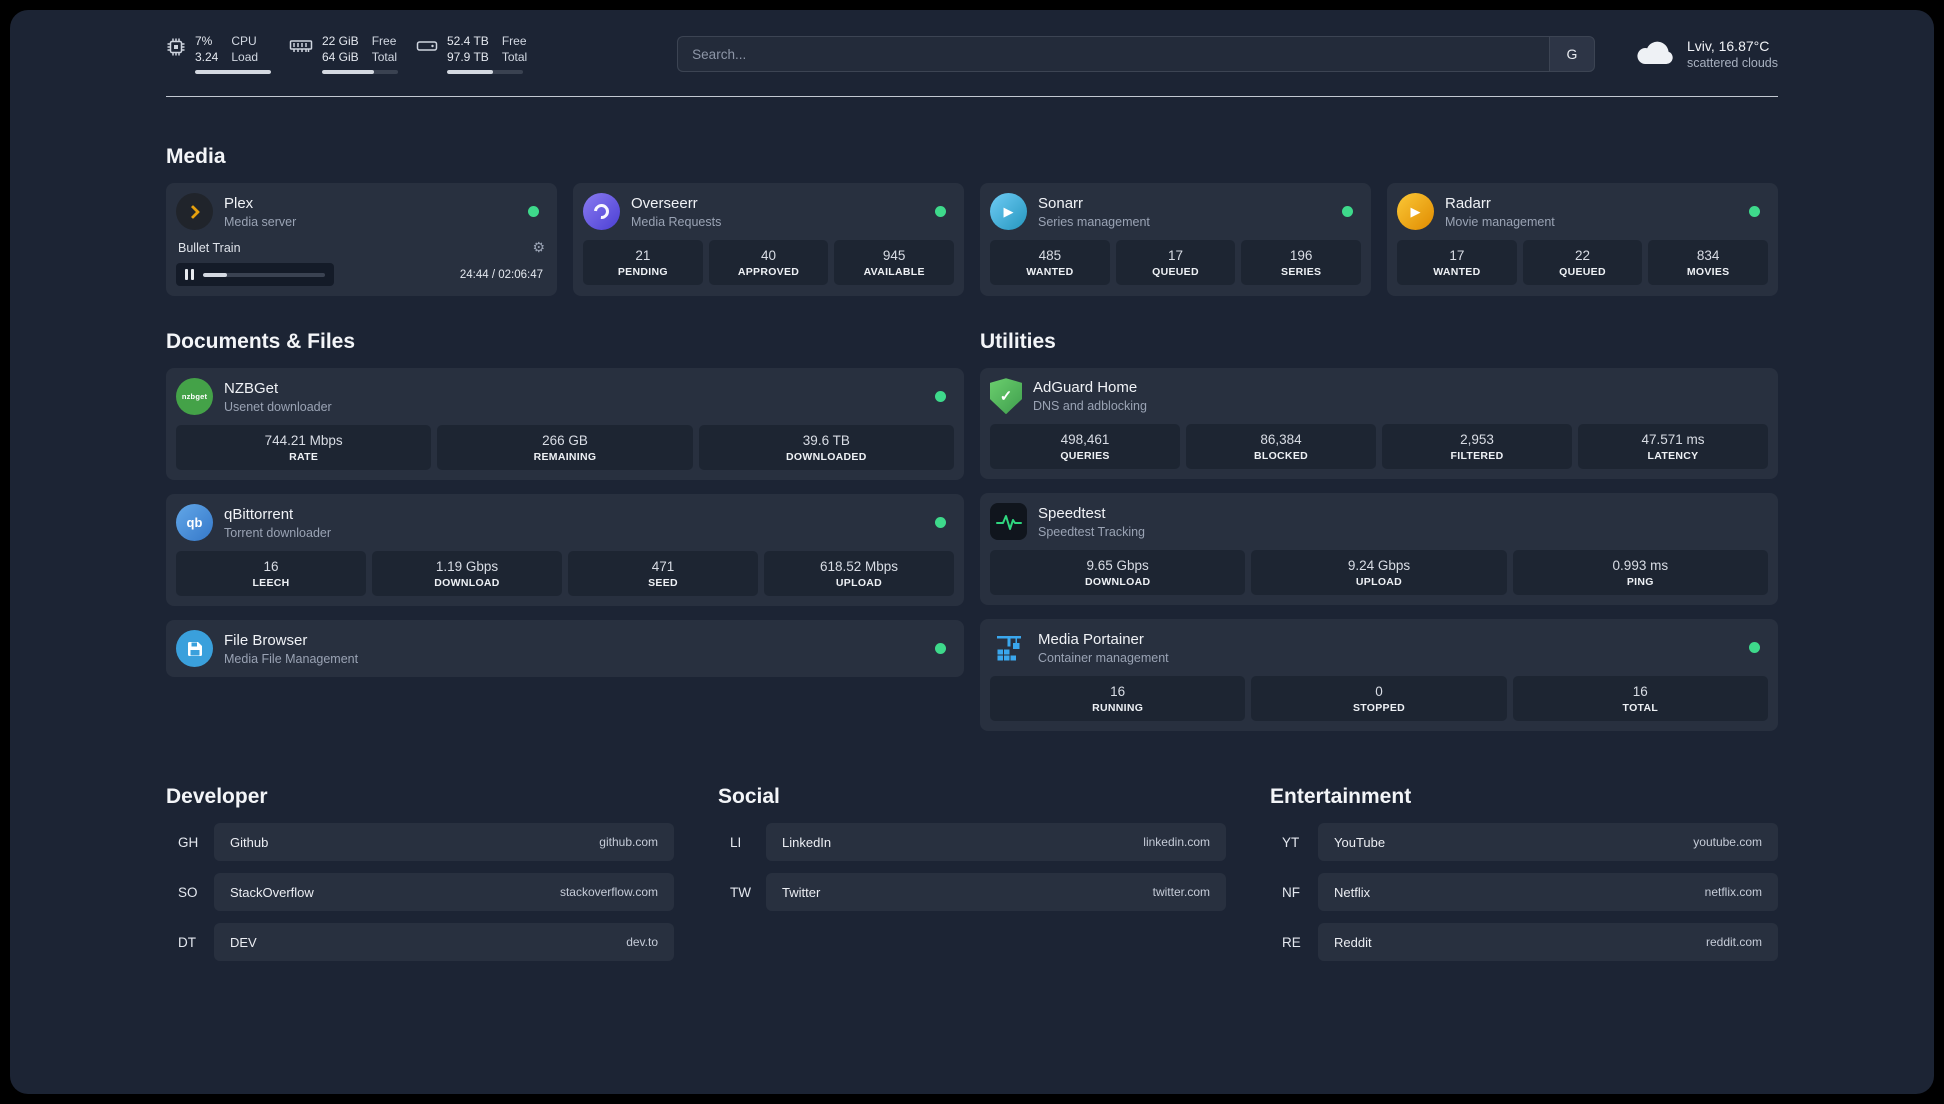 This screenshot has width=1944, height=1104. What do you see at coordinates (664, 203) in the screenshot?
I see `service-name: Overseerr` at bounding box center [664, 203].